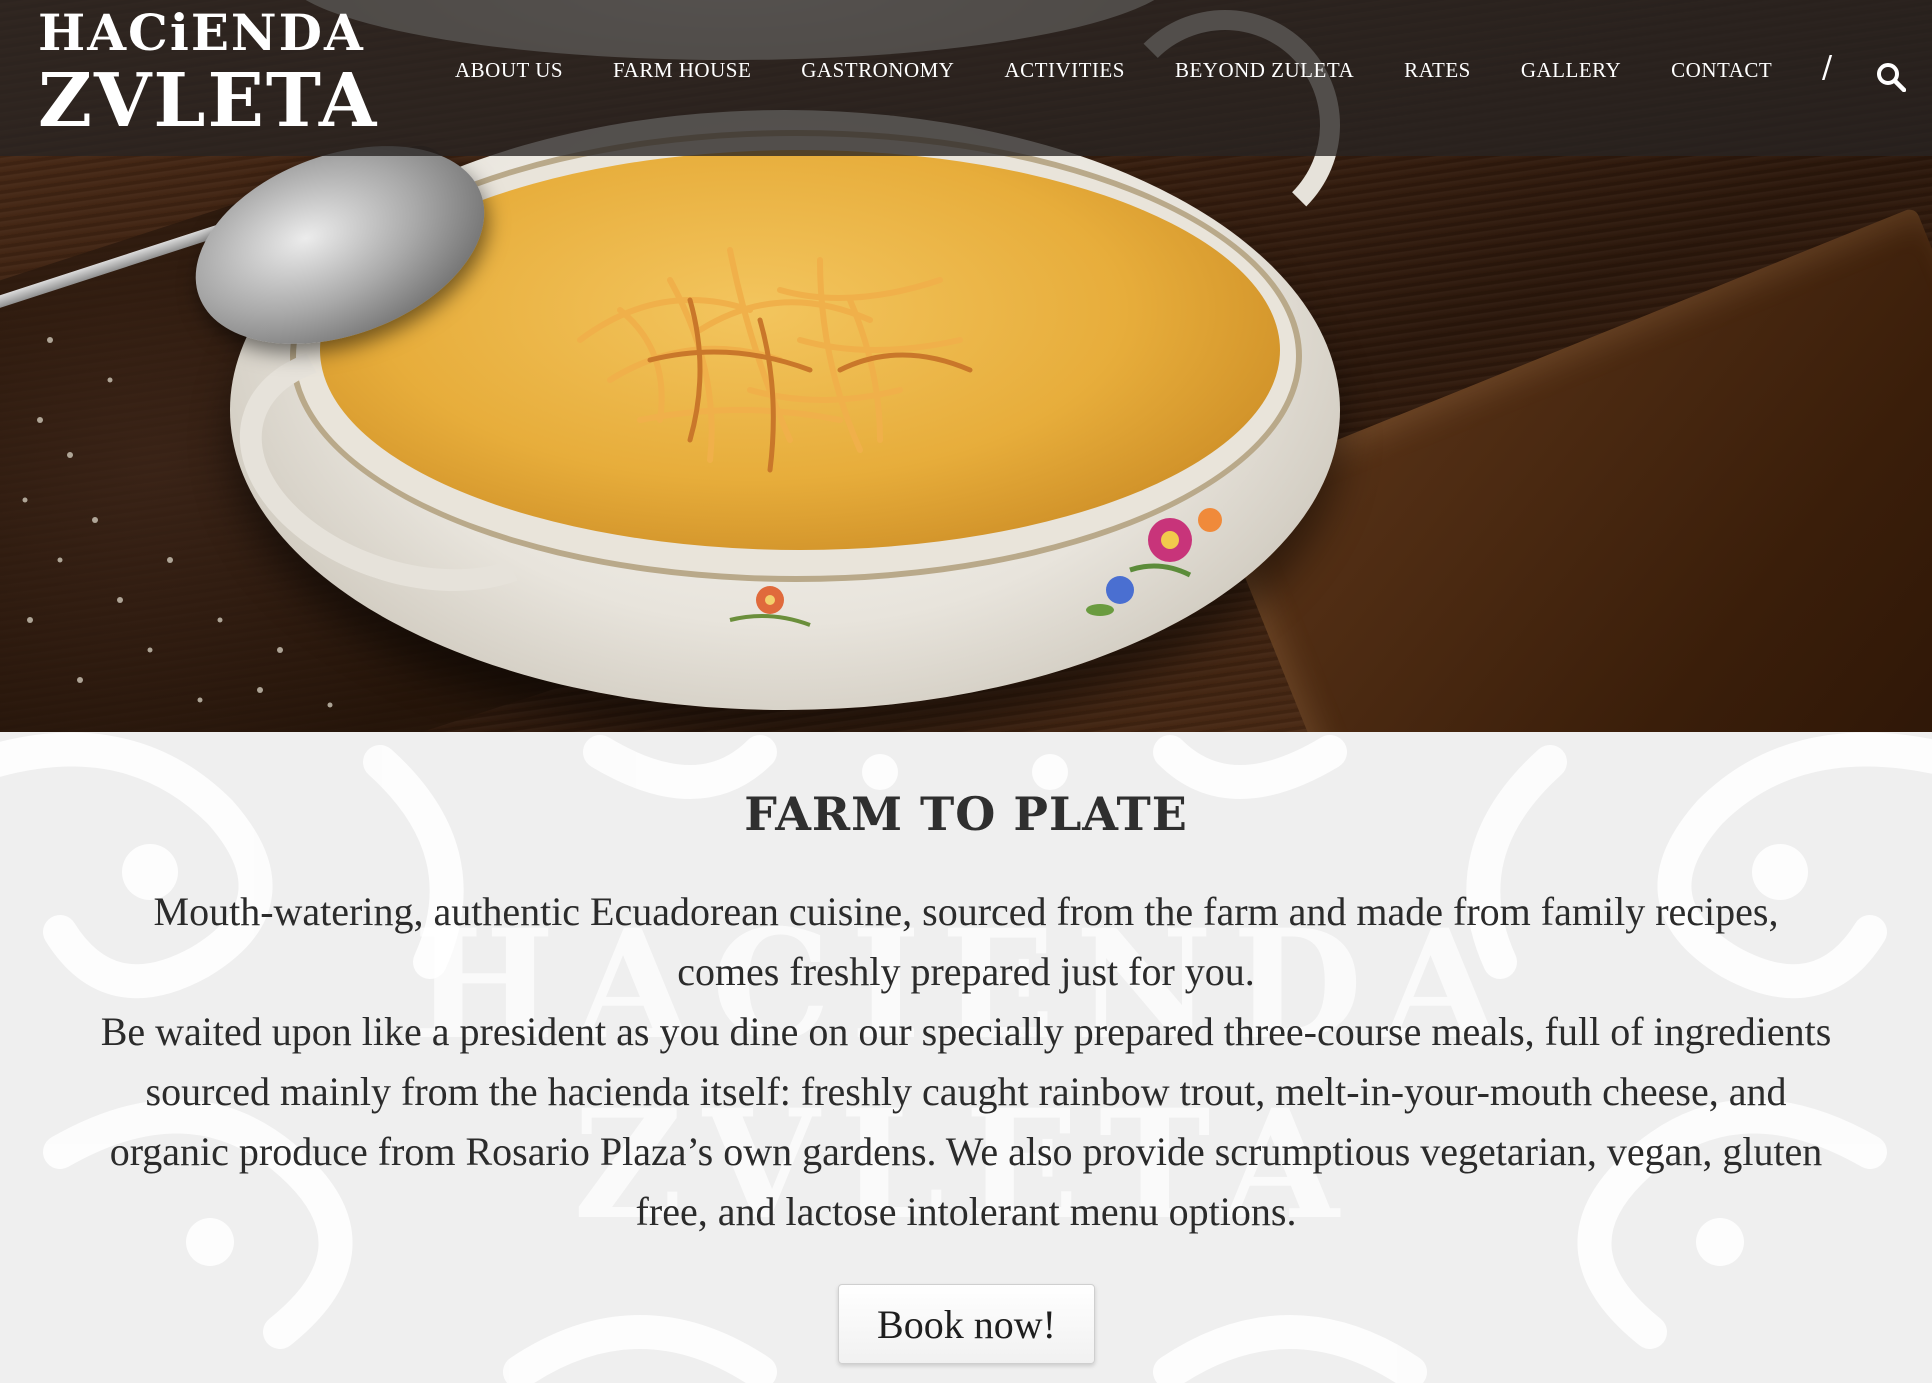 This screenshot has width=1932, height=1383. Describe the element at coordinates (201, 32) in the screenshot. I see `logo-line-1: HACiENDA` at that location.